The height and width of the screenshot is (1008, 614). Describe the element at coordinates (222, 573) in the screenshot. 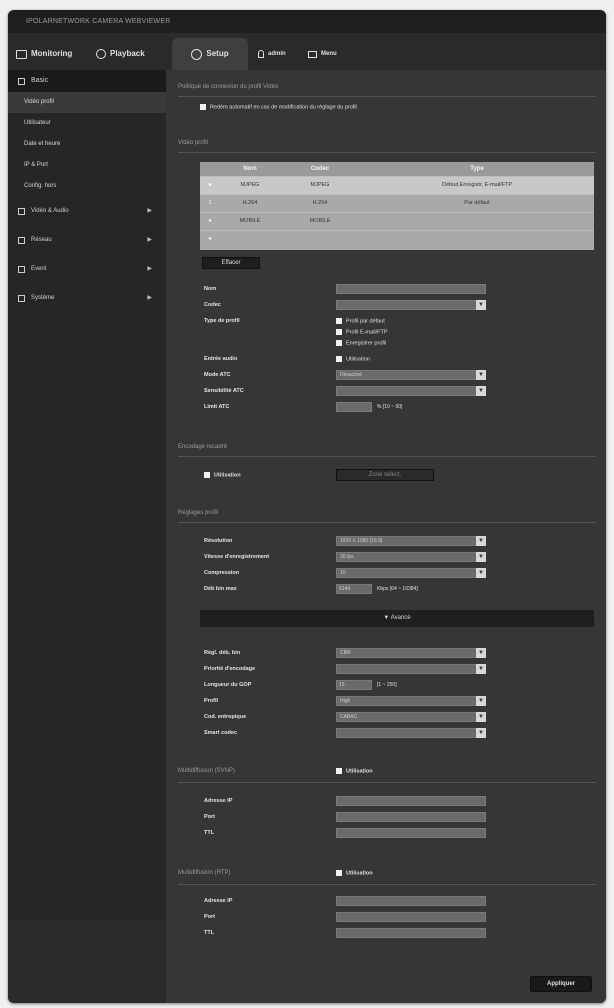

I see `compression-label: Compression` at that location.